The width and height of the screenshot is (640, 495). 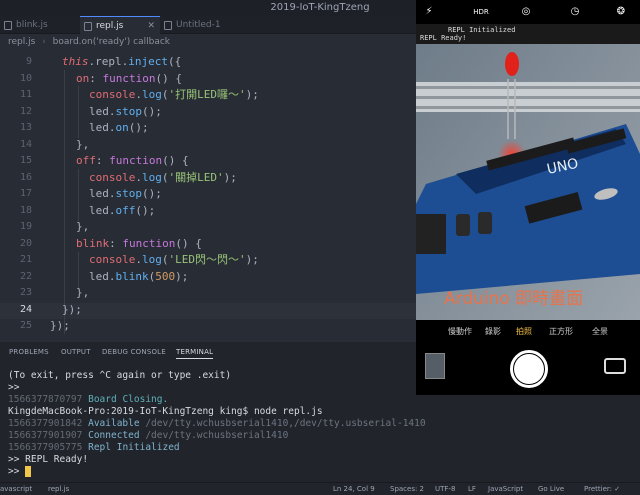 What do you see at coordinates (32, 25) in the screenshot?
I see `tab-label: blink.js` at bounding box center [32, 25].